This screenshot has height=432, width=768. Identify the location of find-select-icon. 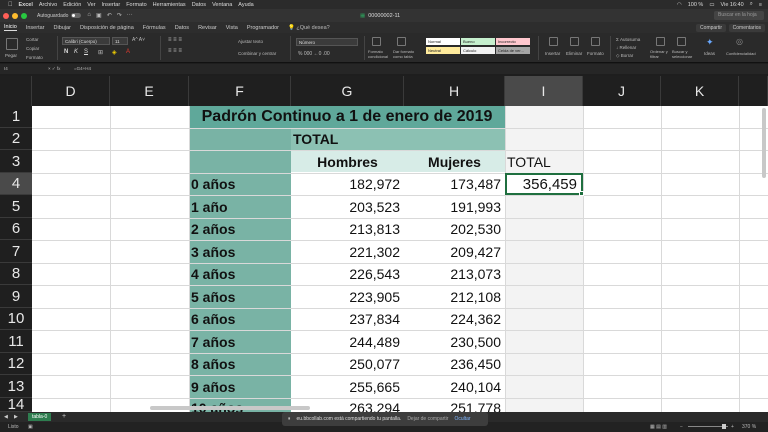
(681, 41).